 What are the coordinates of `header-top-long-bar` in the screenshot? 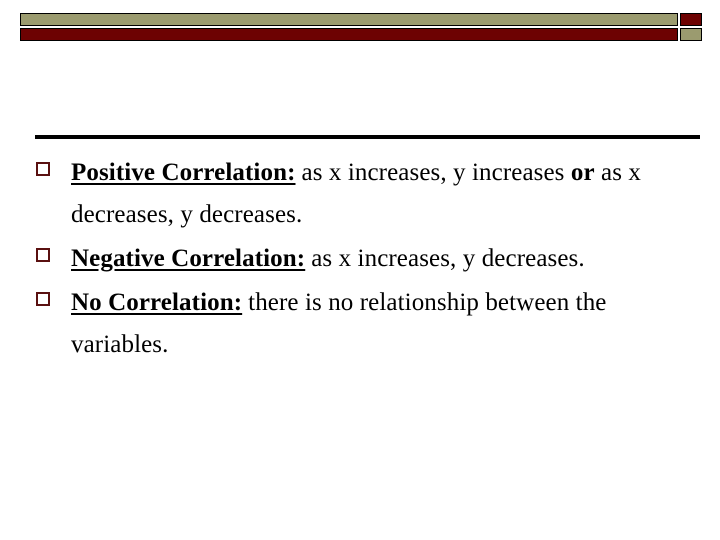 It's located at (349, 19).